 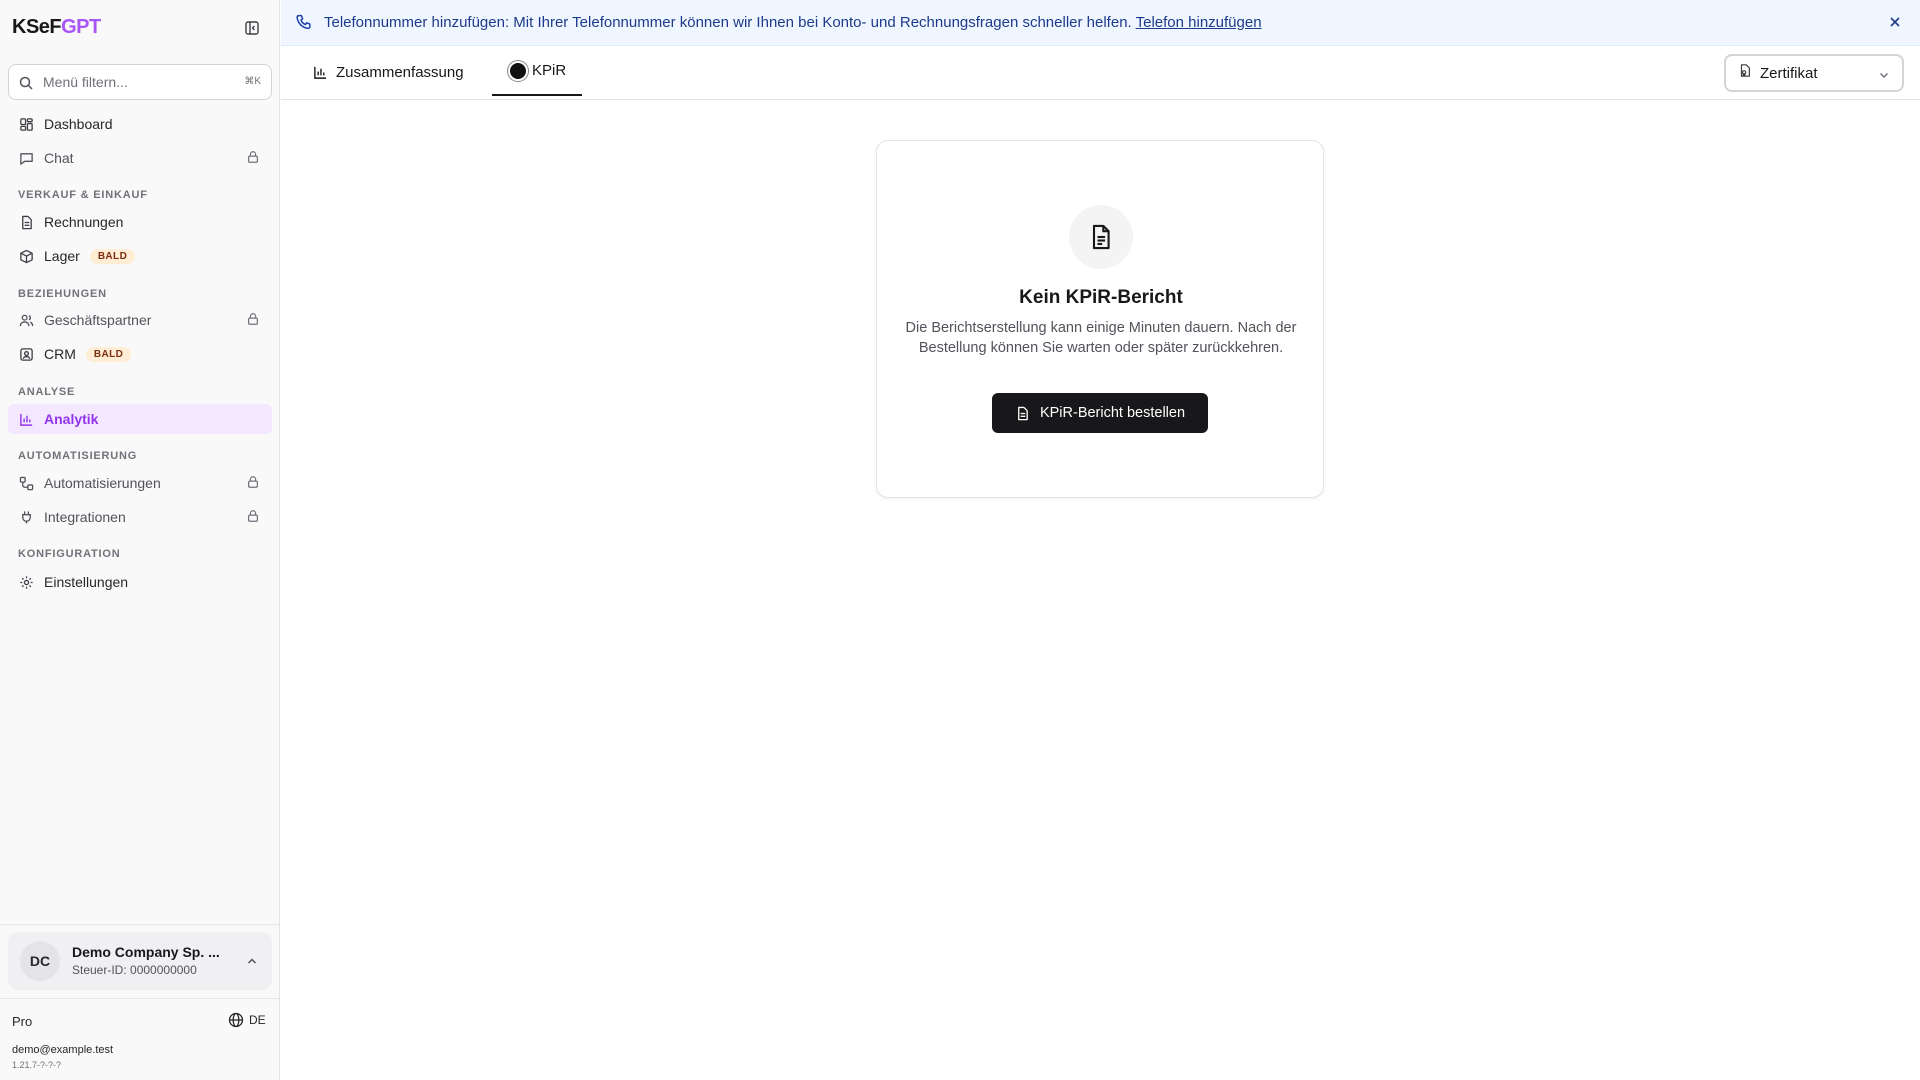 What do you see at coordinates (37, 27) in the screenshot?
I see `logo-text-primary: KSeF` at bounding box center [37, 27].